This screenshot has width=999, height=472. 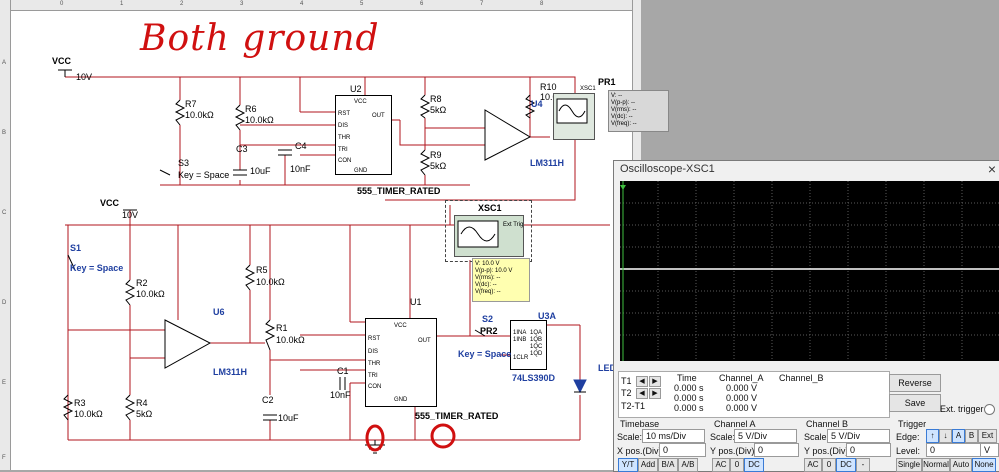 I want to click on ext-trigger-label: Ext. trigger, so click(x=962, y=409).